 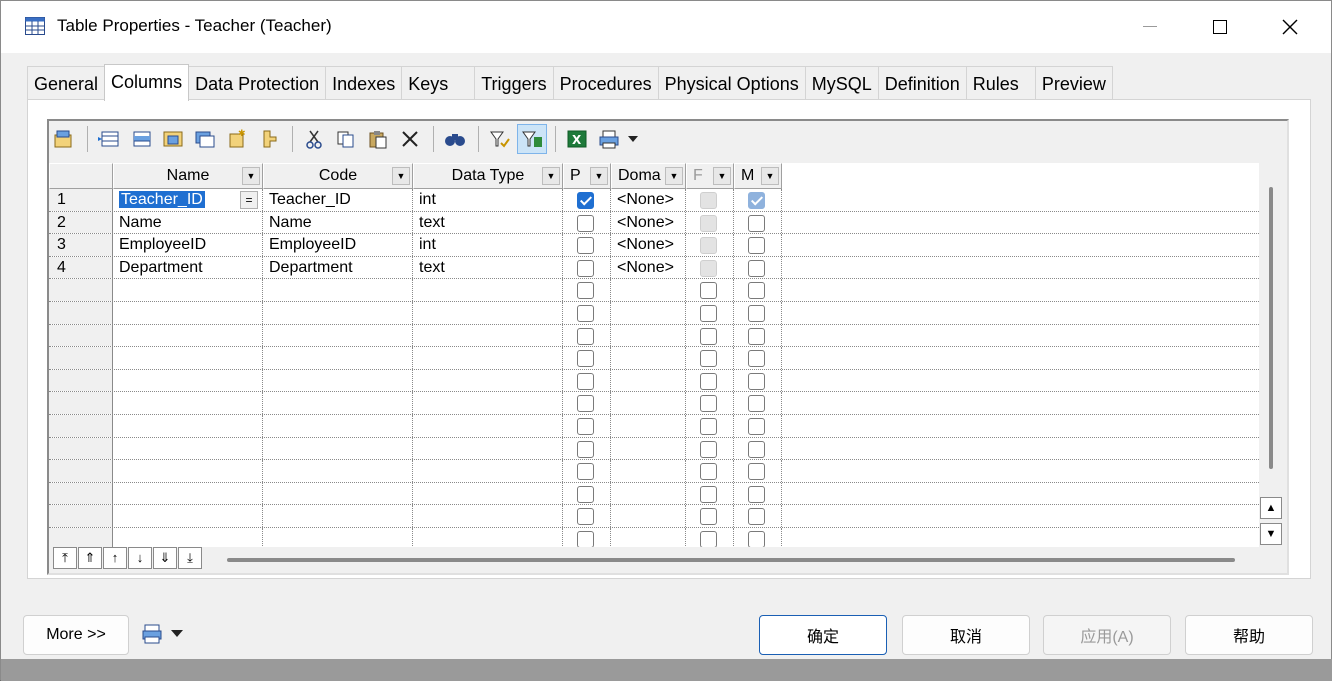 What do you see at coordinates (249, 200) in the screenshot?
I see `ellipsis-button: =` at bounding box center [249, 200].